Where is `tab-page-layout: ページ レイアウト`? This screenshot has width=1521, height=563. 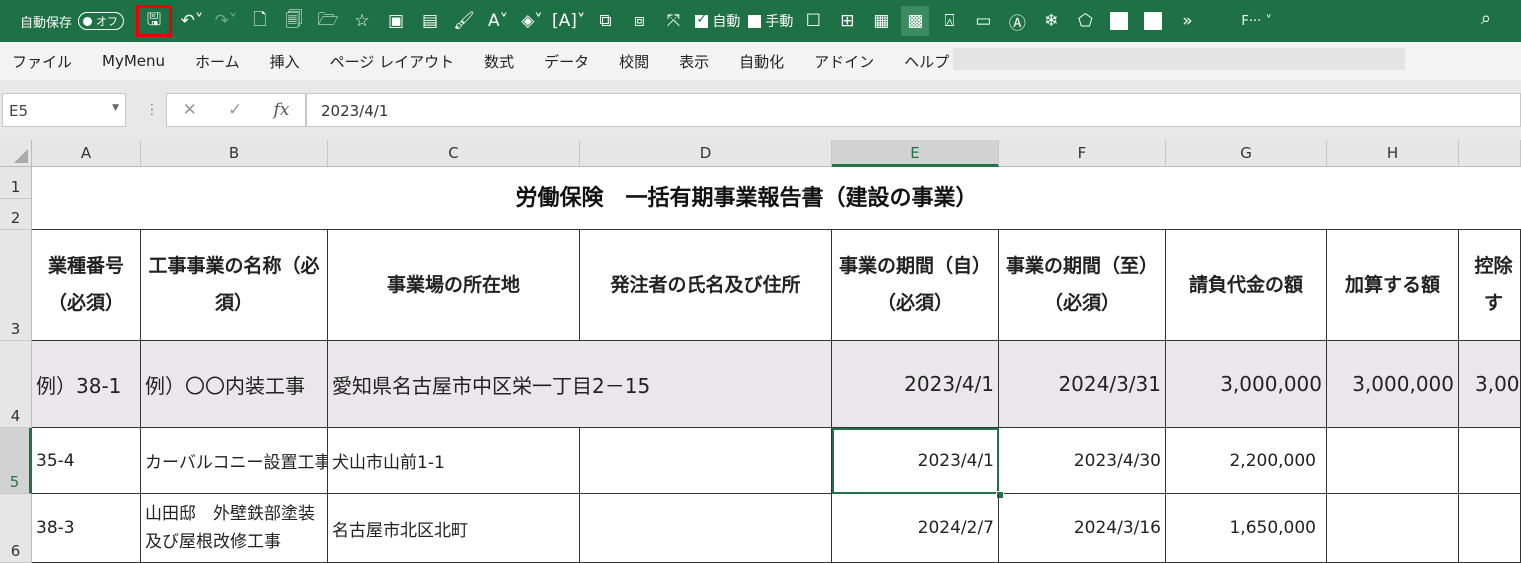
tab-page-layout: ページ レイアウト is located at coordinates (392, 61).